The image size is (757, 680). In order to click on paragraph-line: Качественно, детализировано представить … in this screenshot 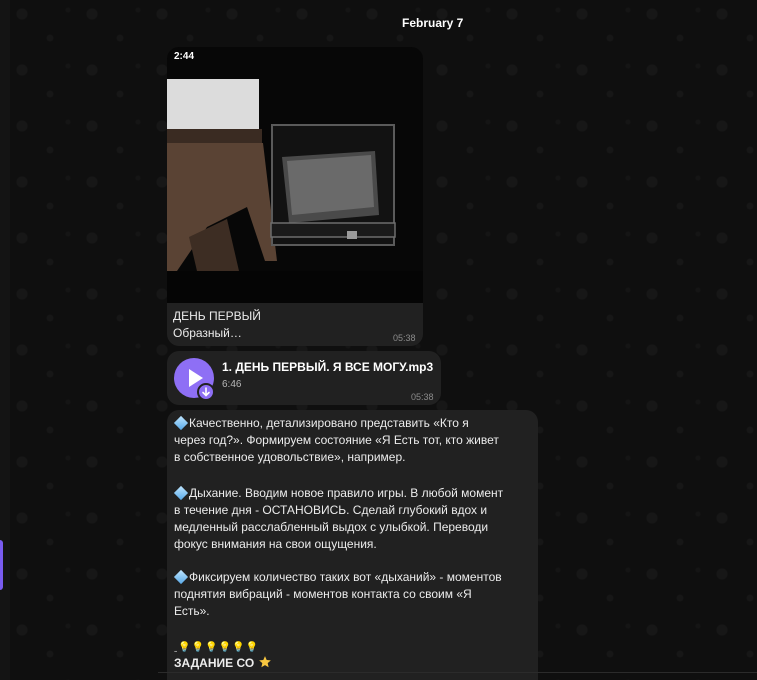, I will do `click(329, 423)`.